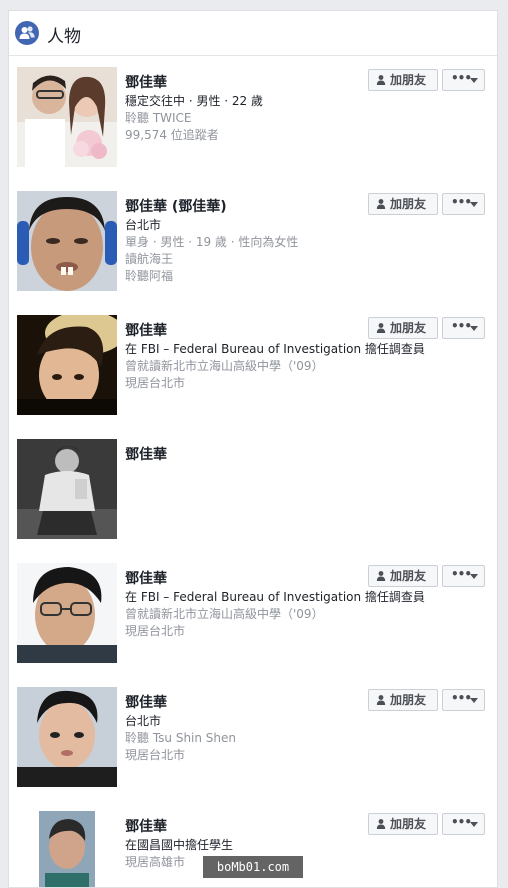  Describe the element at coordinates (212, 242) in the screenshot. I see `person-detail: 單身 · 男性 · 19 歲 · 性向為女性` at that location.